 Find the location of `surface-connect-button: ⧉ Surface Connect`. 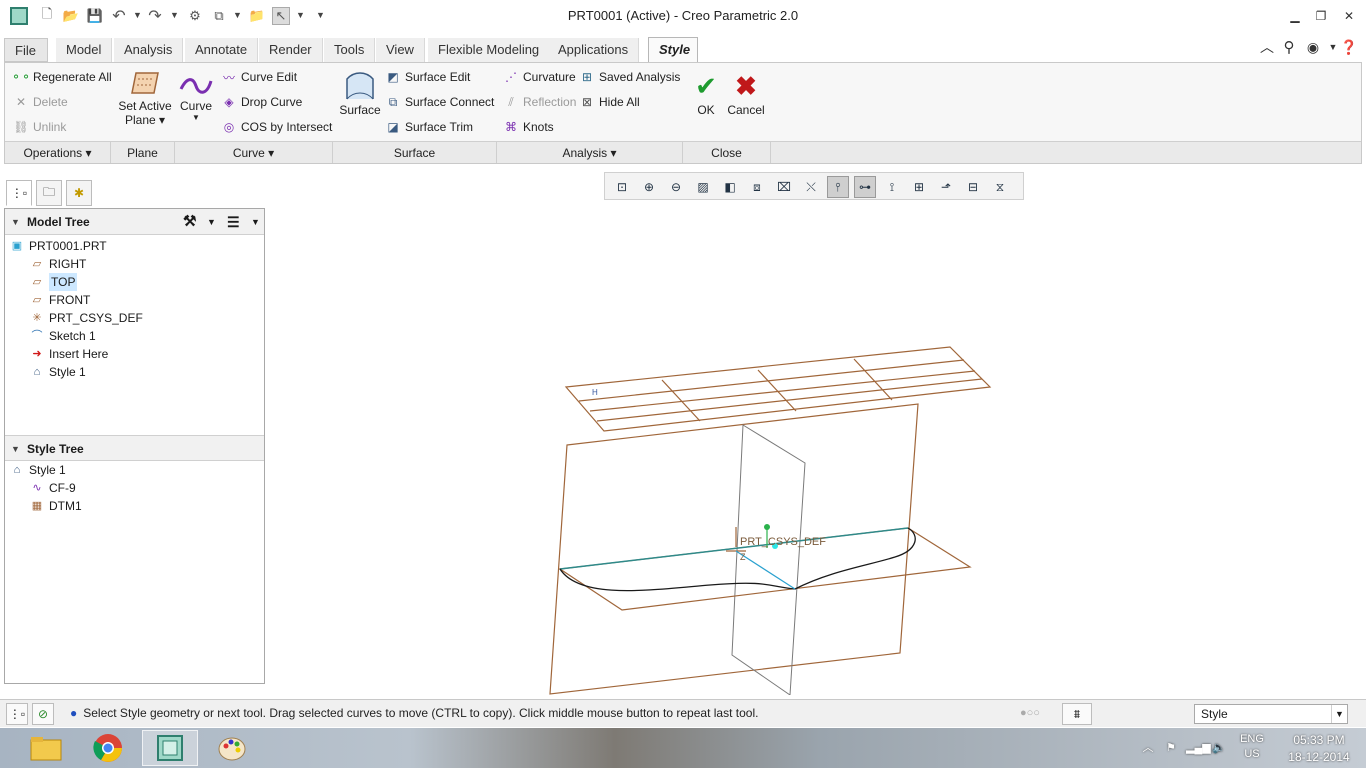

surface-connect-button: ⧉ Surface Connect is located at coordinates (440, 102).